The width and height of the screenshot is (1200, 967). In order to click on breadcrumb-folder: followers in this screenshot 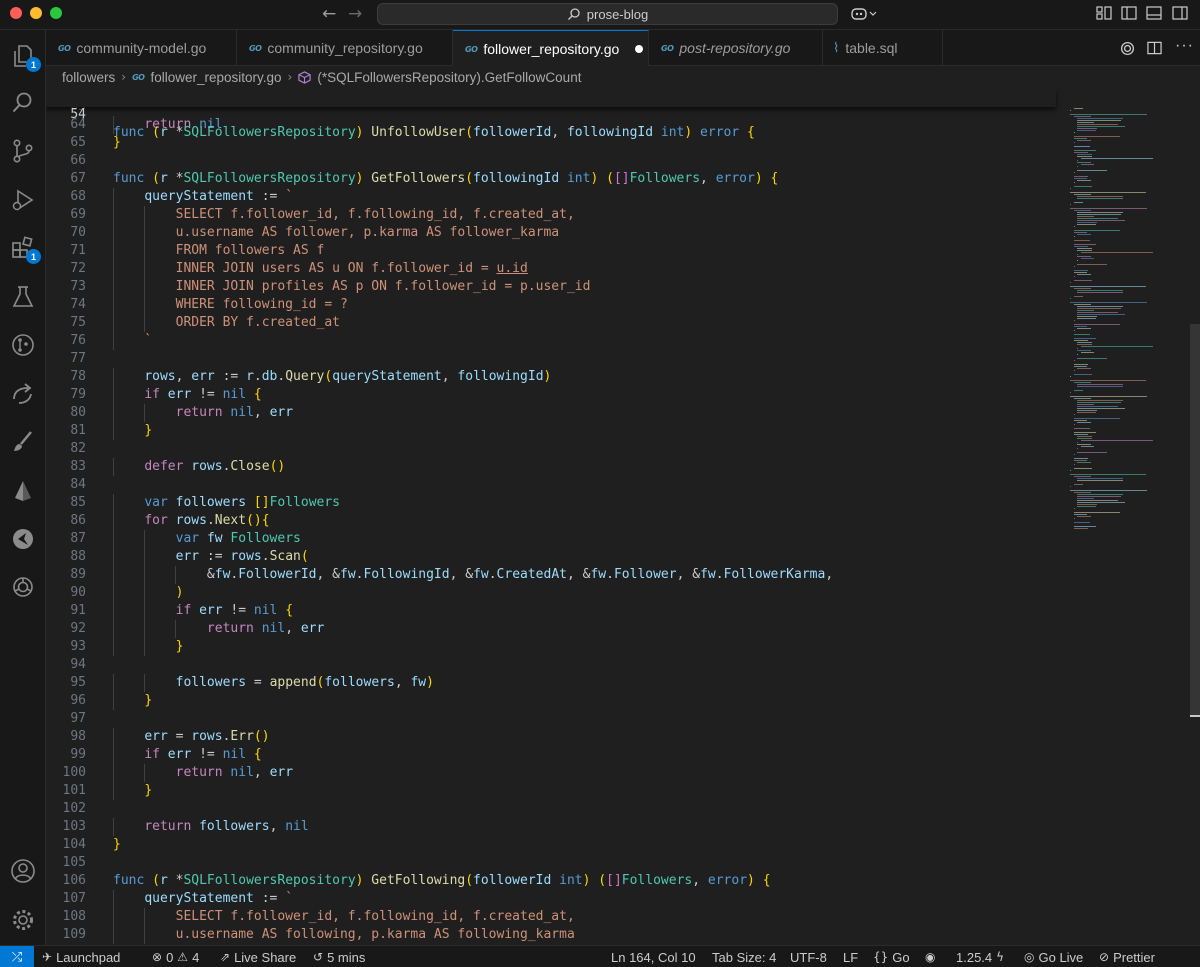, I will do `click(88, 77)`.